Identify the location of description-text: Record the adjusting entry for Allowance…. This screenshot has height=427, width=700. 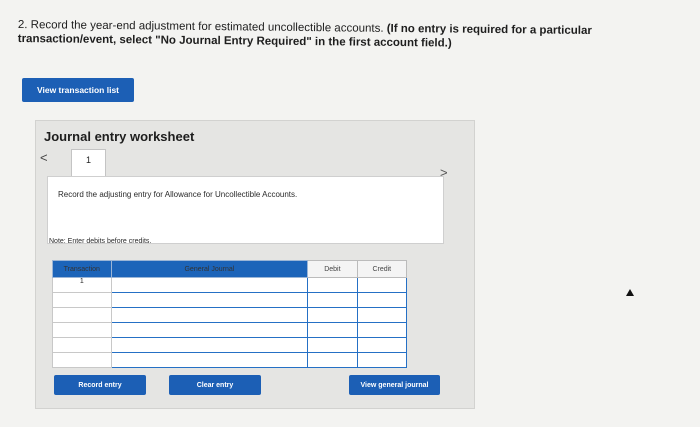
(178, 194).